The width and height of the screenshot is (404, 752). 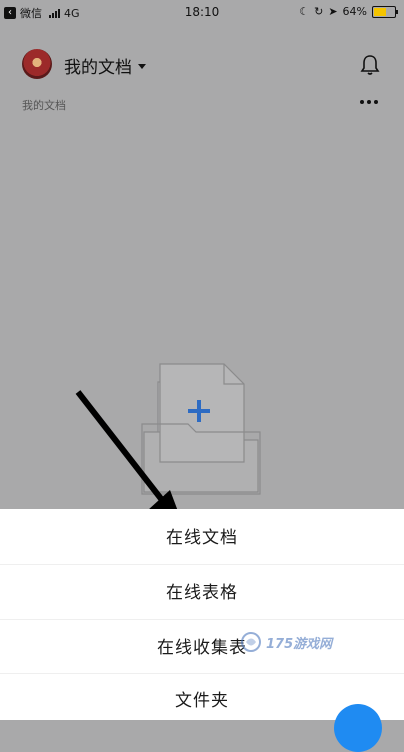 What do you see at coordinates (44, 105) in the screenshot?
I see `breadcrumb: 我的文档` at bounding box center [44, 105].